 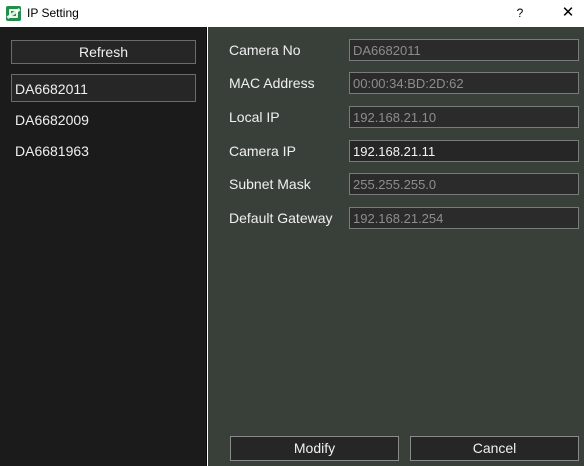 What do you see at coordinates (103, 88) in the screenshot?
I see `device-item-da6682011: DA6682011` at bounding box center [103, 88].